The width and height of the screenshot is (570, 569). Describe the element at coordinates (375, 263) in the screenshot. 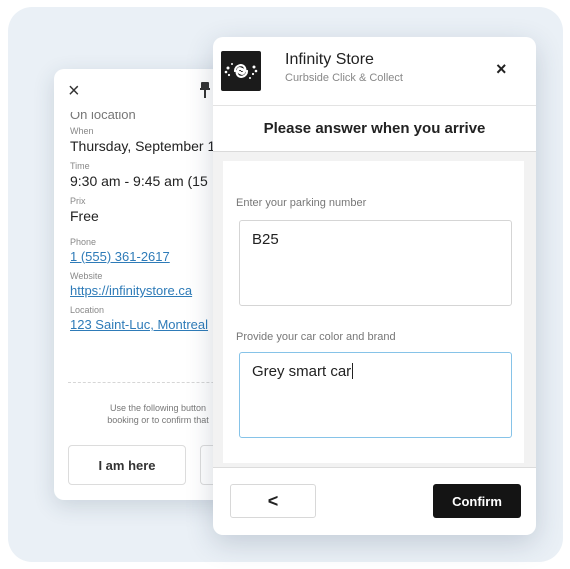

I see `parking-number-input: B25` at that location.